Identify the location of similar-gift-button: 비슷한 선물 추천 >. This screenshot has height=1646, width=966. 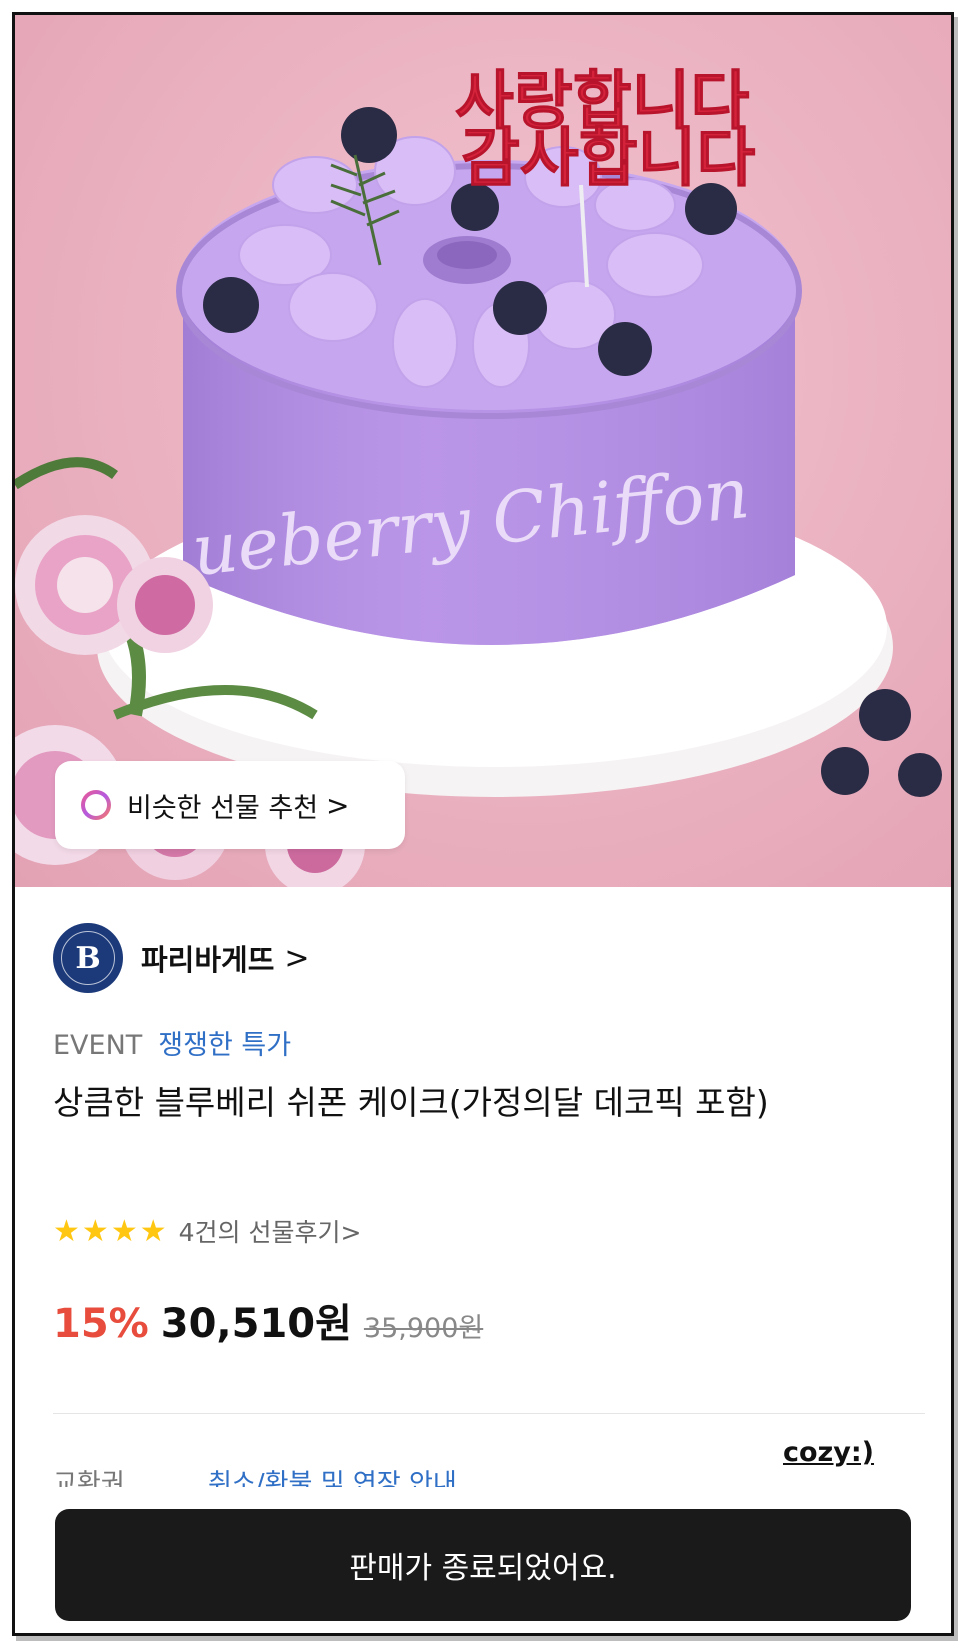
(230, 805).